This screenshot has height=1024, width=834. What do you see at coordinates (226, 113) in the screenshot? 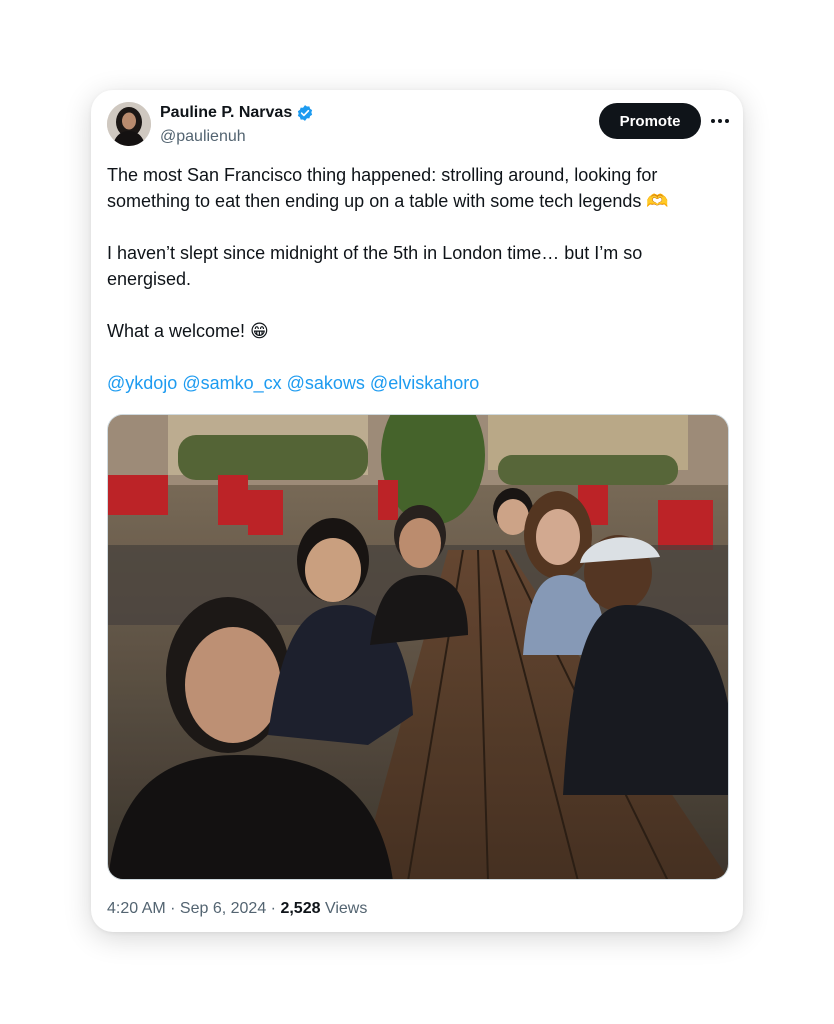
I see `author-display-name: Pauline P. Narvas` at bounding box center [226, 113].